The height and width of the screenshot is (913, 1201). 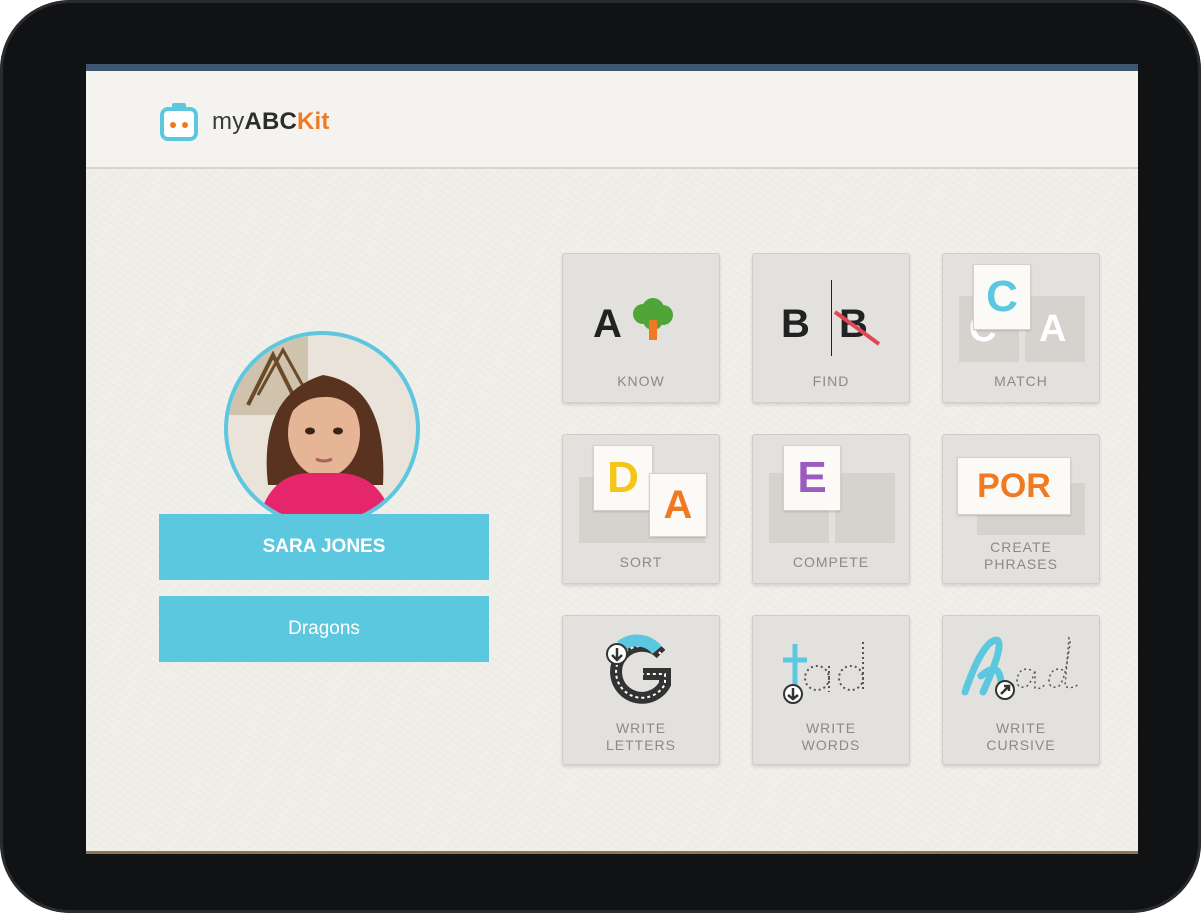 I want to click on activity-tile-create-phrases: POR CREATE PHRASES, so click(x=1021, y=509).